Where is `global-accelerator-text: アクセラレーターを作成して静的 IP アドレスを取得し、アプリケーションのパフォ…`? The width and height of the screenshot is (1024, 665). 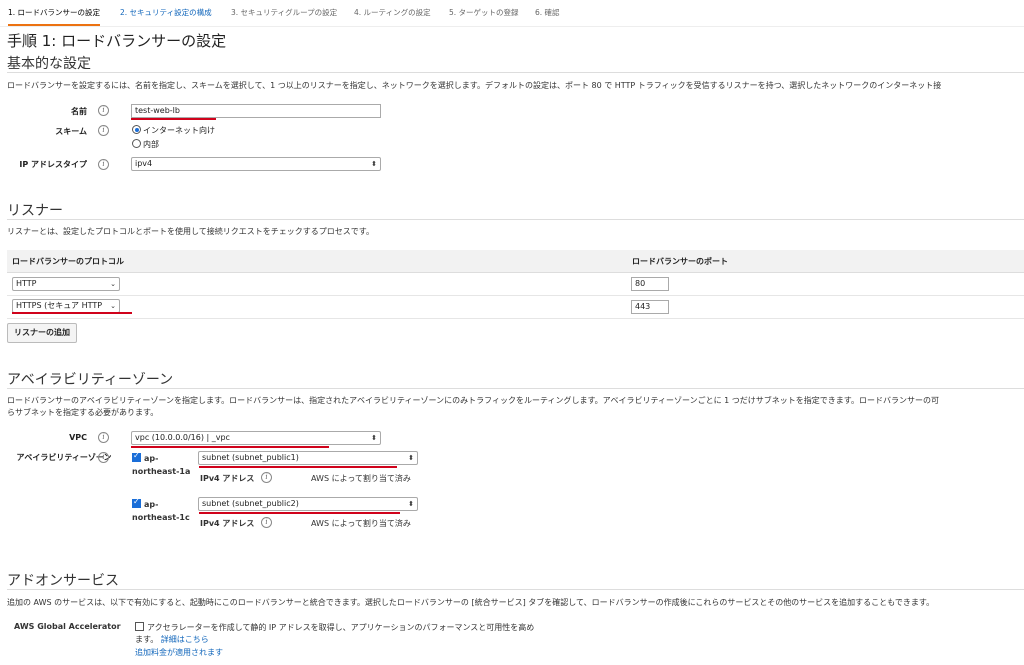 global-accelerator-text: アクセラレーターを作成して静的 IP アドレスを取得し、アプリケーションのパフォ… is located at coordinates (341, 627).